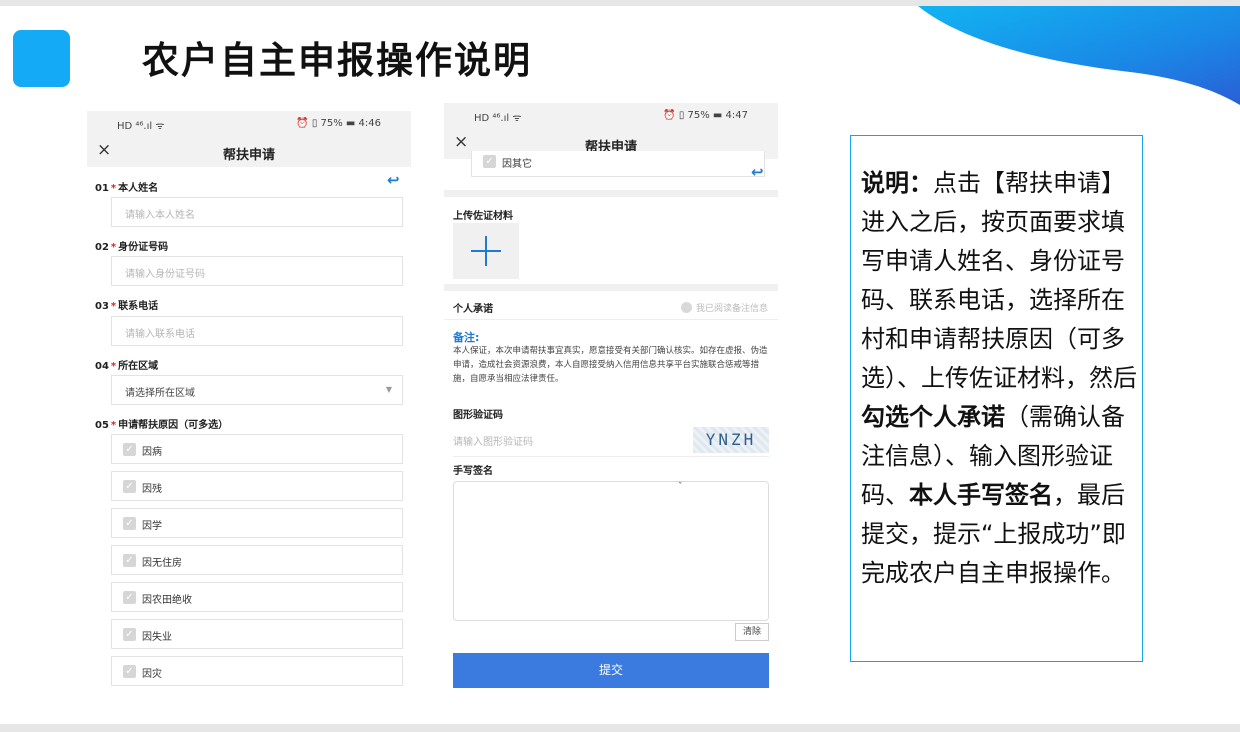 Image resolution: width=1240 pixels, height=732 pixels. I want to click on status-right: ⏰ ▯ 75% ▬ 4:47, so click(705, 115).